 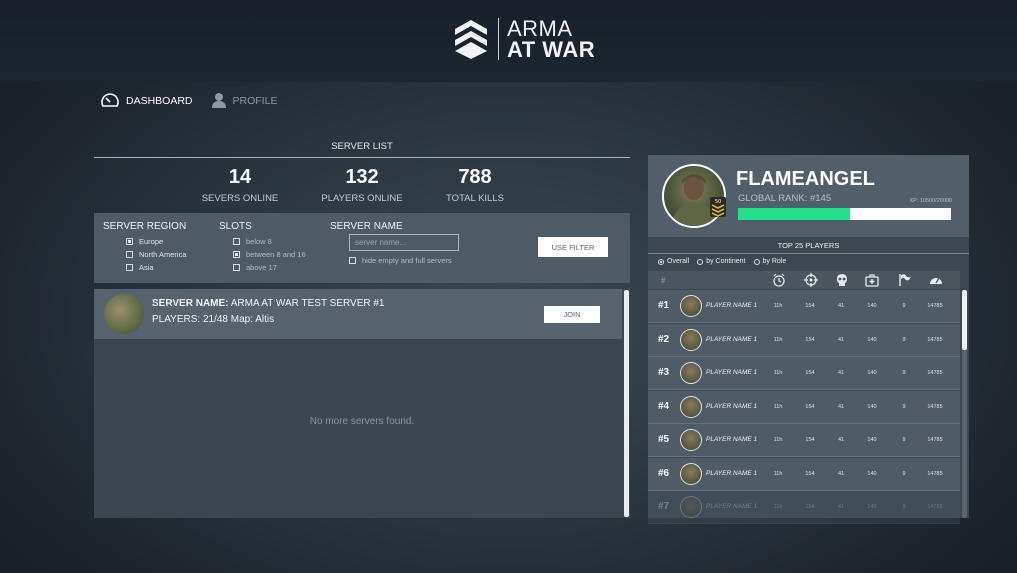 What do you see at coordinates (362, 198) in the screenshot?
I see `stat-label: PLAYERS ONLINE` at bounding box center [362, 198].